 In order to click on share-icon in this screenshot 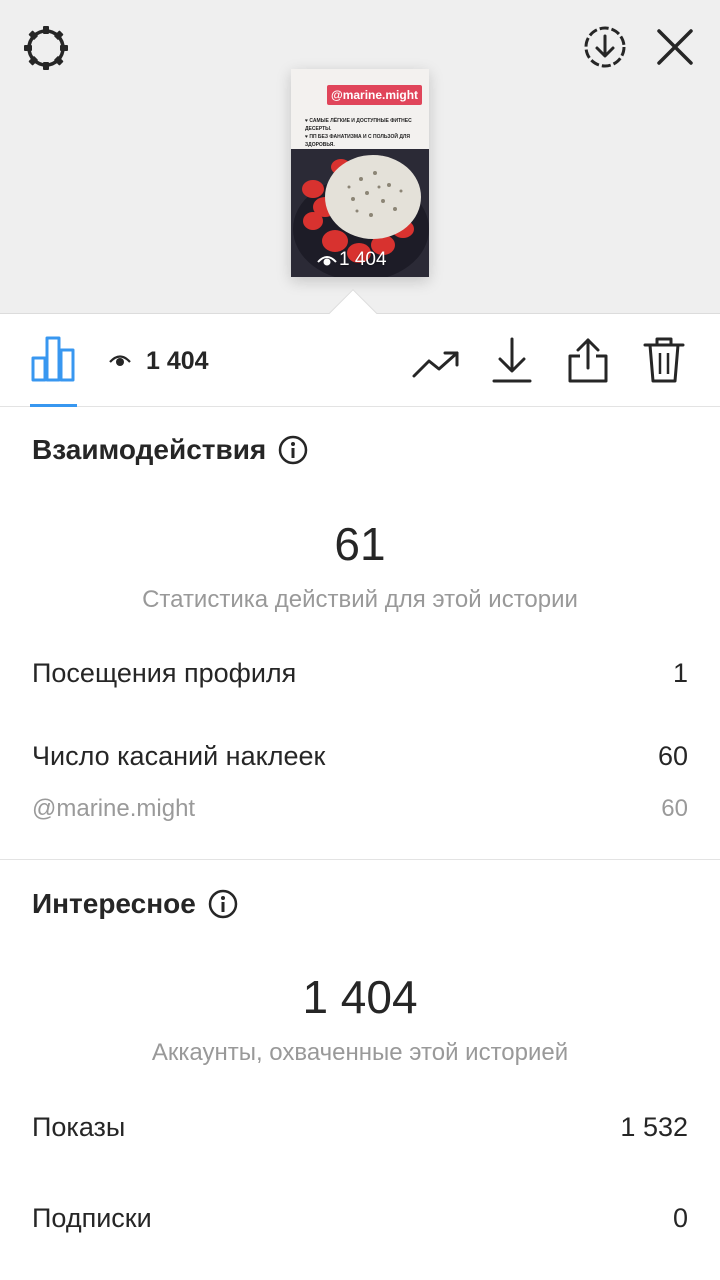, I will do `click(588, 360)`.